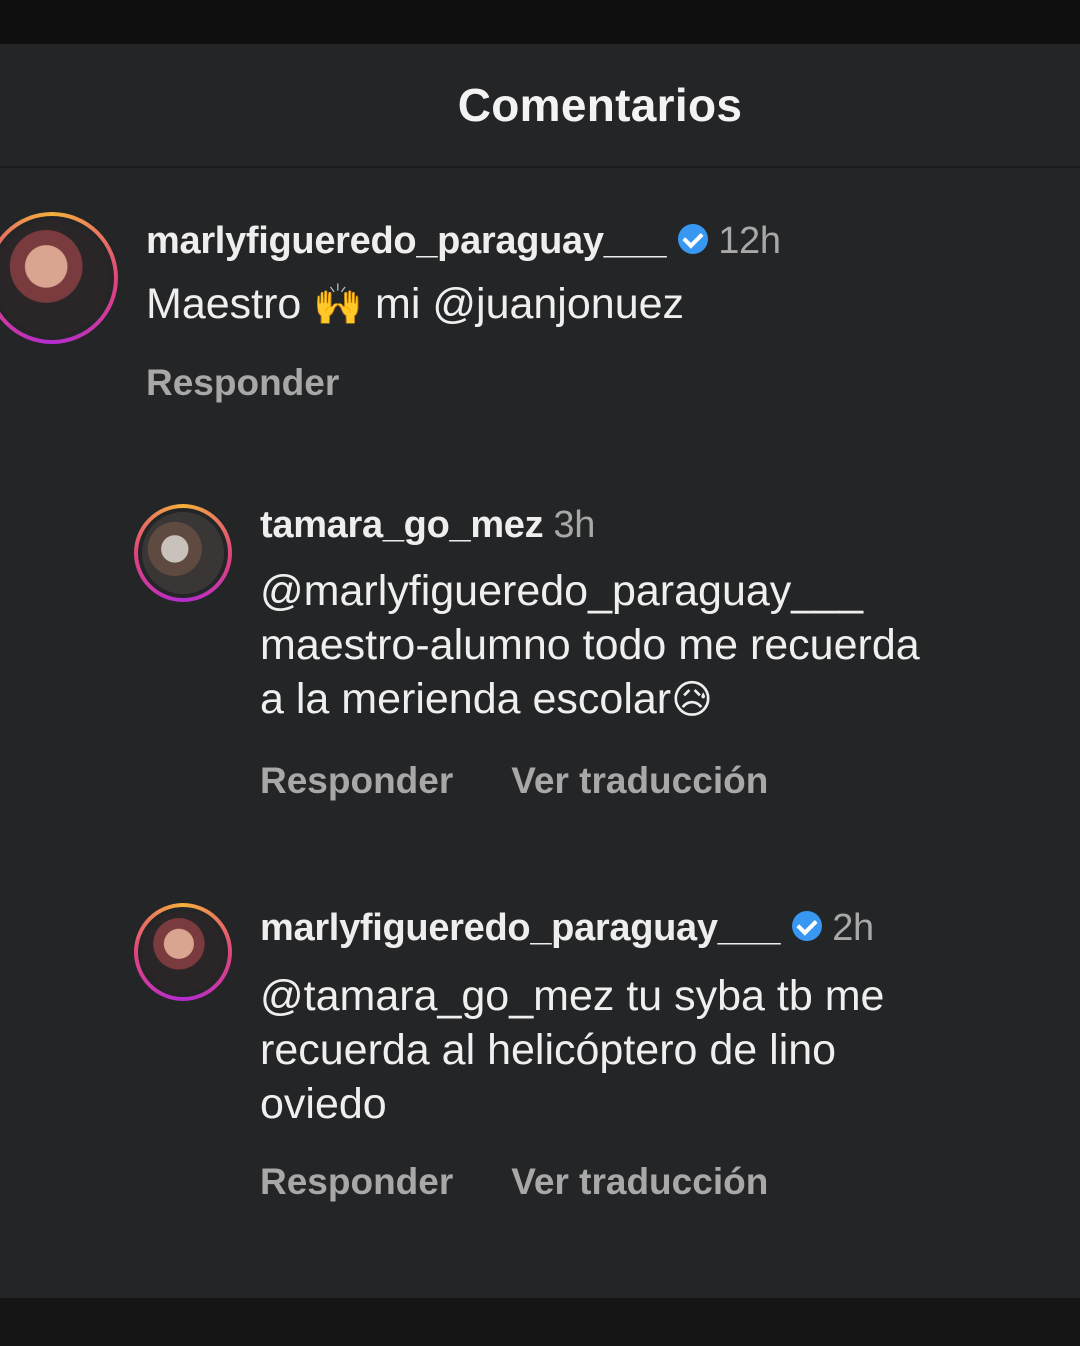  Describe the element at coordinates (548, 1050) in the screenshot. I see `comment-text-line: recuerda al helicóptero de lino` at that location.